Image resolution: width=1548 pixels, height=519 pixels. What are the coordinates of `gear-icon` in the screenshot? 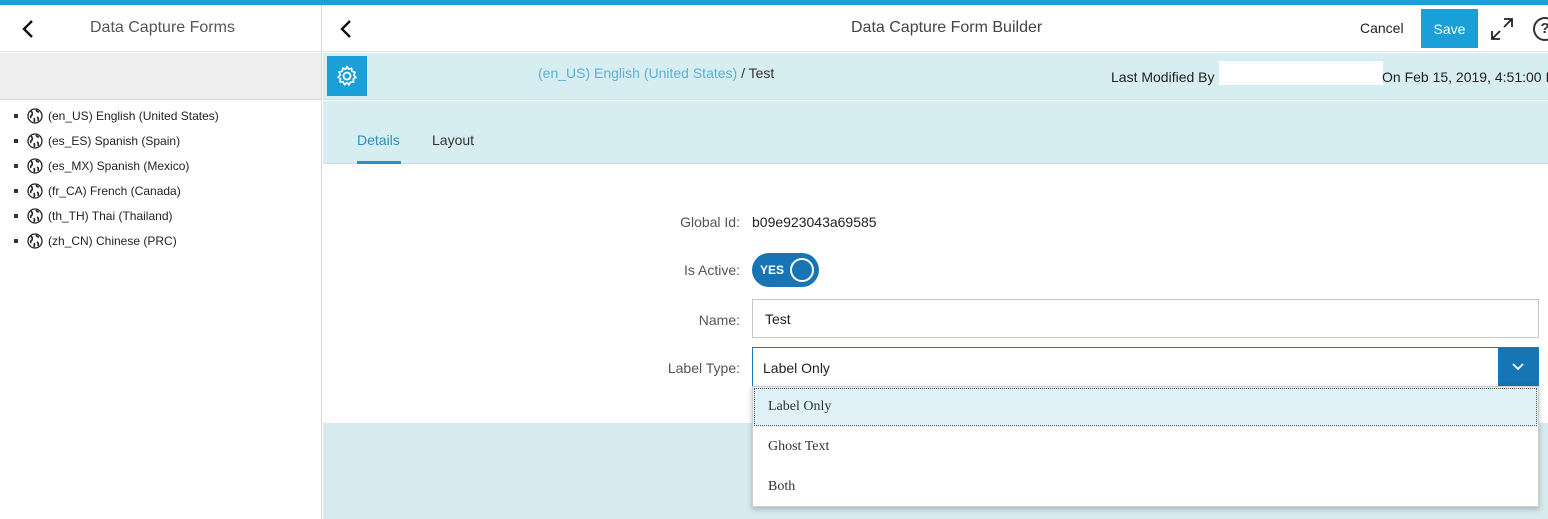 It's located at (347, 75).